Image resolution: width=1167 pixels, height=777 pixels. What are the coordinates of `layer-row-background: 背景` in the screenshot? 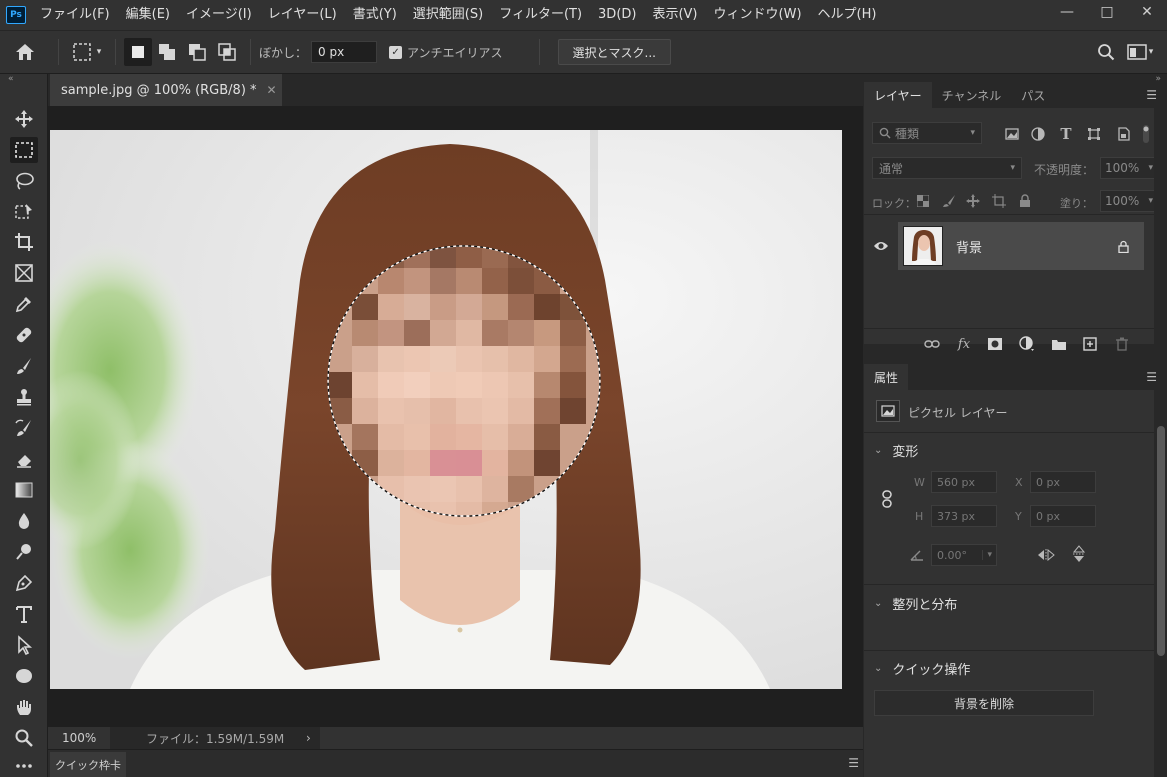 It's located at (1021, 246).